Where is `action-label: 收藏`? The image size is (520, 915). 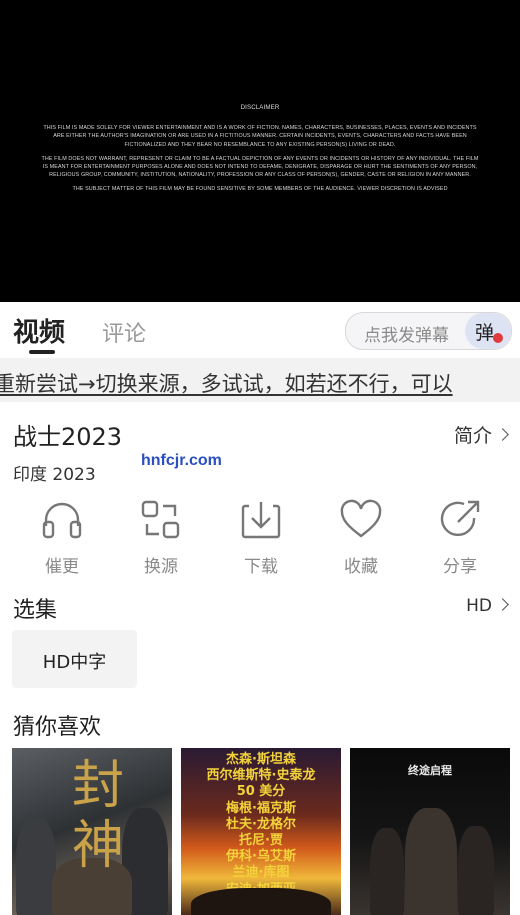 action-label: 收藏 is located at coordinates (361, 567).